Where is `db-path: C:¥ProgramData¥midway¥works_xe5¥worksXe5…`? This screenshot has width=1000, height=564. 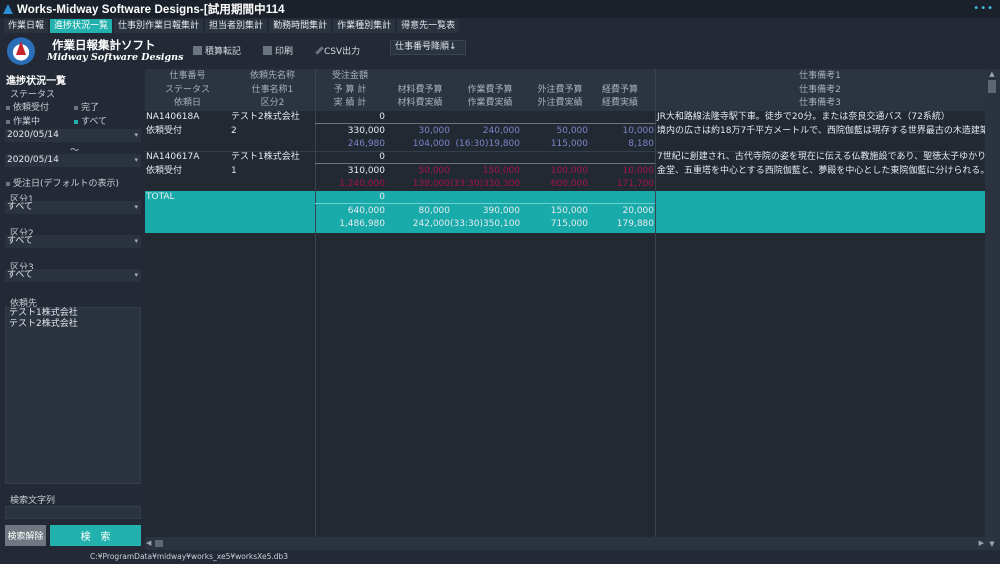
db-path: C:¥ProgramData¥midway¥works_xe5¥worksXe5… is located at coordinates (189, 556).